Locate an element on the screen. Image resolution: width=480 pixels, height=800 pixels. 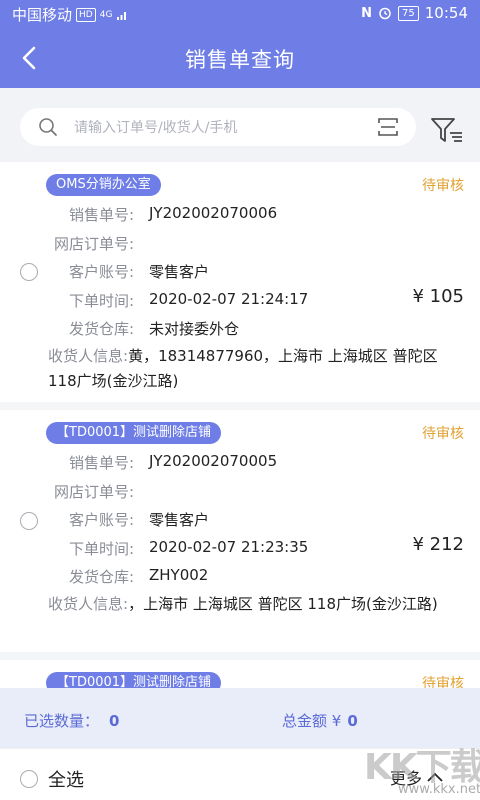
search-icon is located at coordinates (48, 127).